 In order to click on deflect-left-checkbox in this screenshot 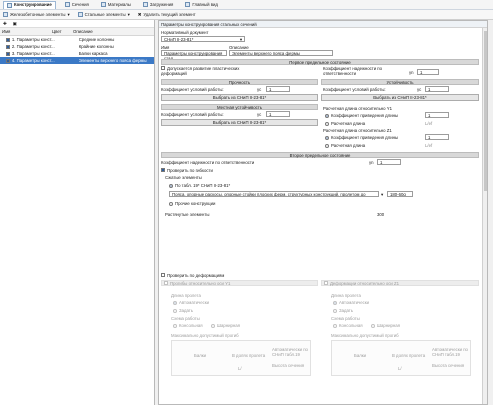, I will do `click(166, 283)`.